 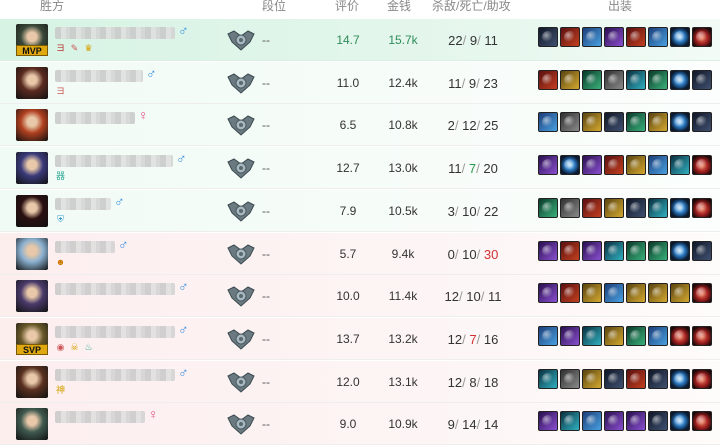 What do you see at coordinates (360, 40) in the screenshot?
I see `table-row: MVP ♂ ヨ ✎ ♛ -- 14.7 15.7k 22/ 9/ 11` at bounding box center [360, 40].